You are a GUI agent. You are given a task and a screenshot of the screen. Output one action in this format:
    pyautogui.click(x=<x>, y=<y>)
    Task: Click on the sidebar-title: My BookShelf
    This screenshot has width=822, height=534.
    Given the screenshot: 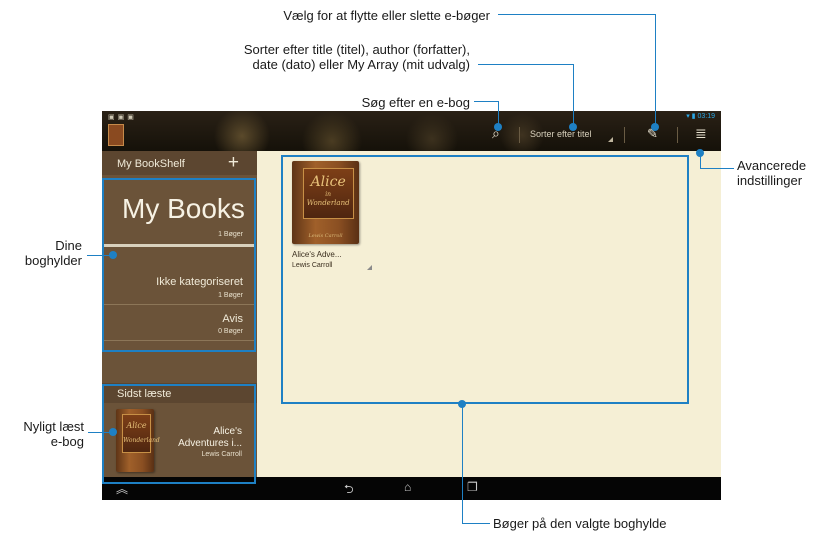 What is the action you would take?
    pyautogui.click(x=151, y=164)
    